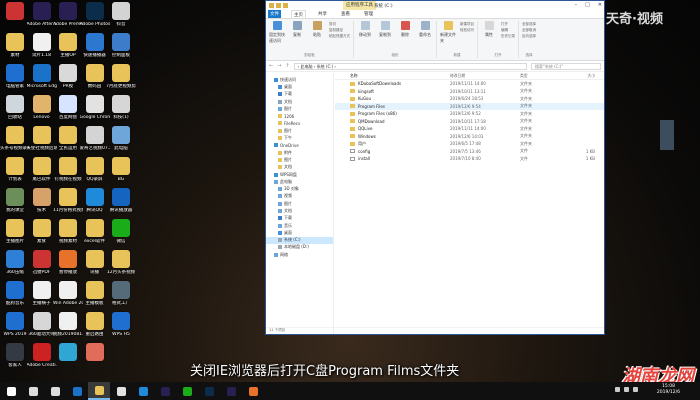 The height and width of the screenshot is (400, 700). What do you see at coordinates (68, 139) in the screenshot?
I see `desktop-icon: 全民运用` at bounding box center [68, 139].